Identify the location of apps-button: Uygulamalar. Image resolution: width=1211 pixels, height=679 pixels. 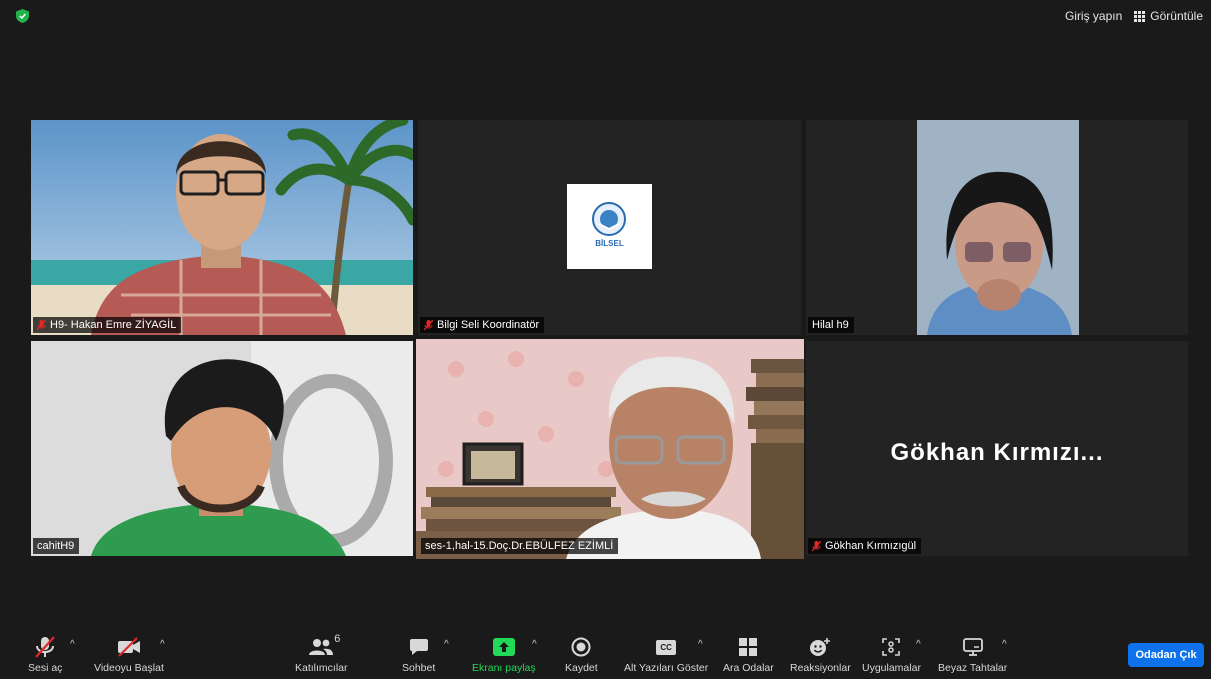
(891, 654).